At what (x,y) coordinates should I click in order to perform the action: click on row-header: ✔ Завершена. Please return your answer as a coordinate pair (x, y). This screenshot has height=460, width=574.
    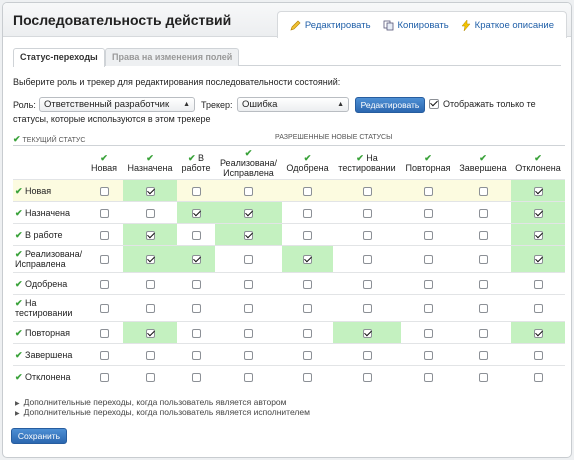
    Looking at the image, I should click on (49, 354).